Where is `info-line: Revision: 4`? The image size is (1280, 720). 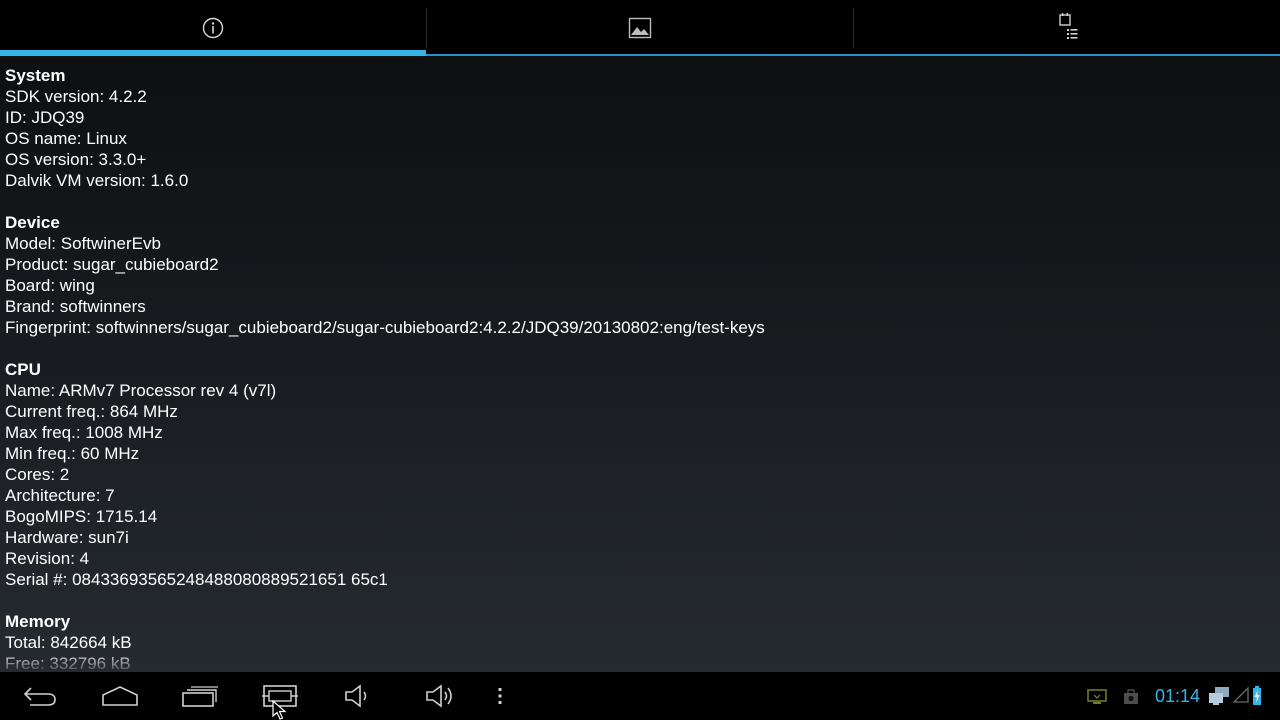
info-line: Revision: 4 is located at coordinates (47, 558).